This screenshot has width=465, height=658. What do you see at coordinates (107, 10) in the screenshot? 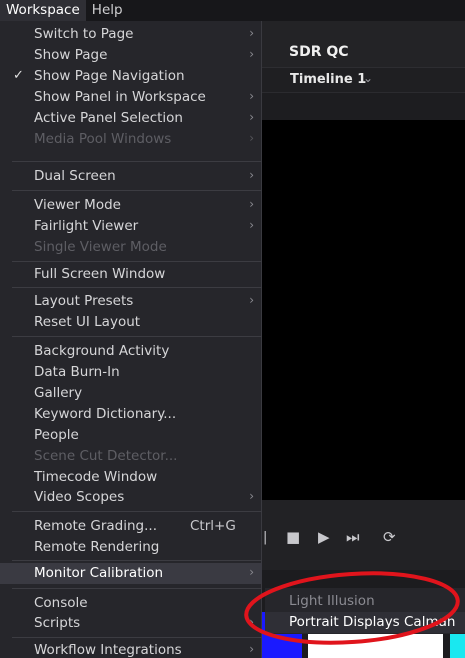
I see `menubar-help: Help` at bounding box center [107, 10].